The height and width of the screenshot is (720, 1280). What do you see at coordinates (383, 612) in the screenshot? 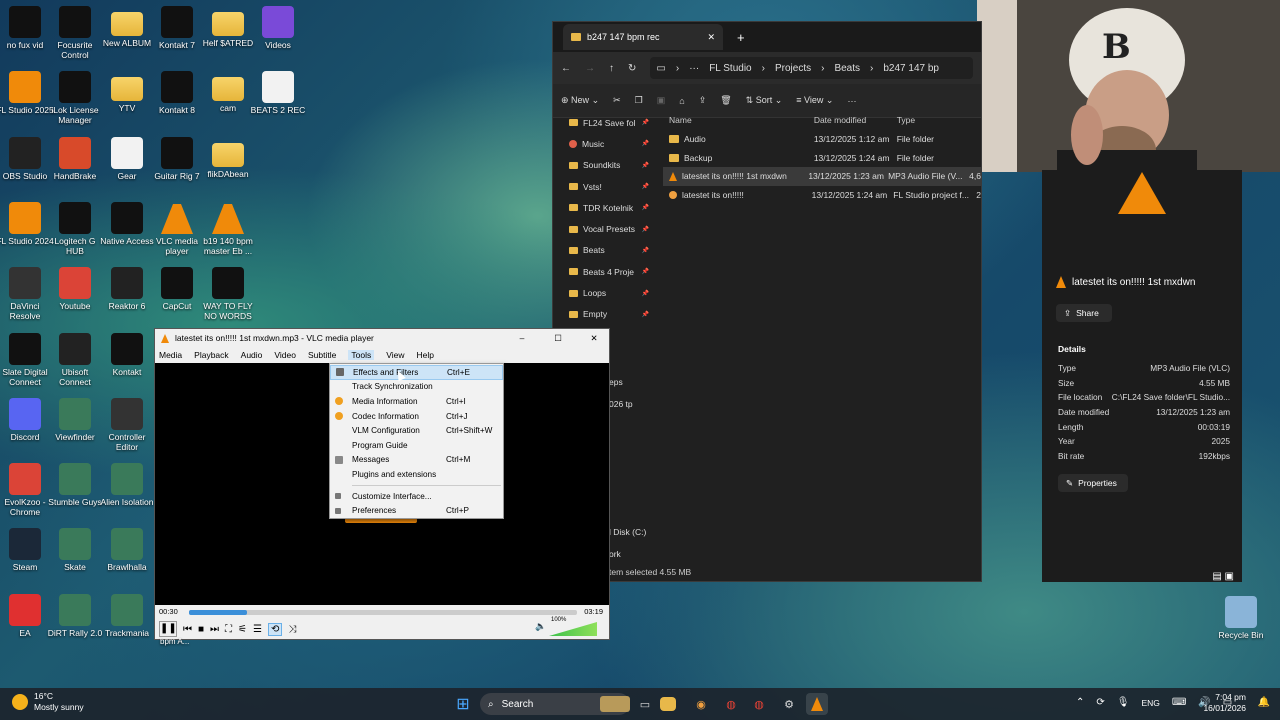
I see `seek-bar` at bounding box center [383, 612].